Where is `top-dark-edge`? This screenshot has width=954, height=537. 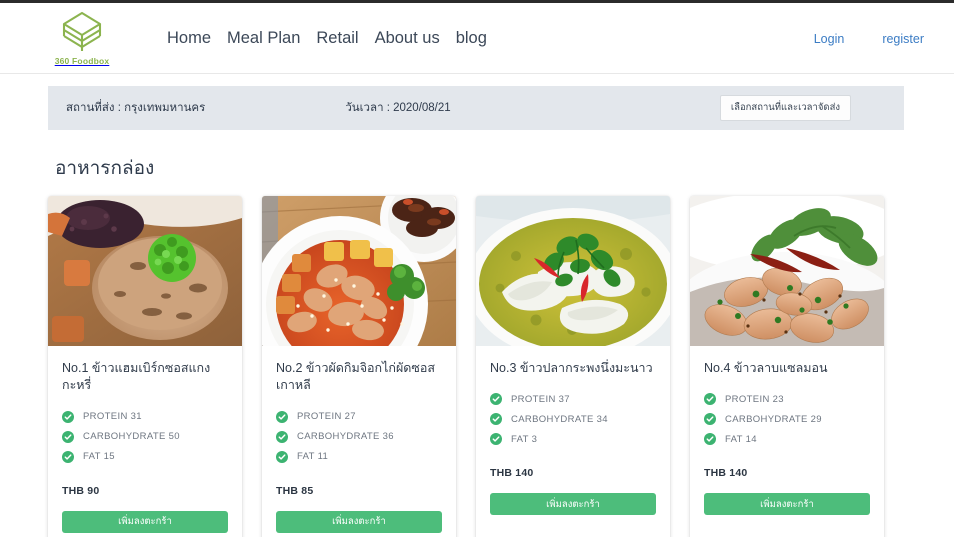
top-dark-edge is located at coordinates (477, 1).